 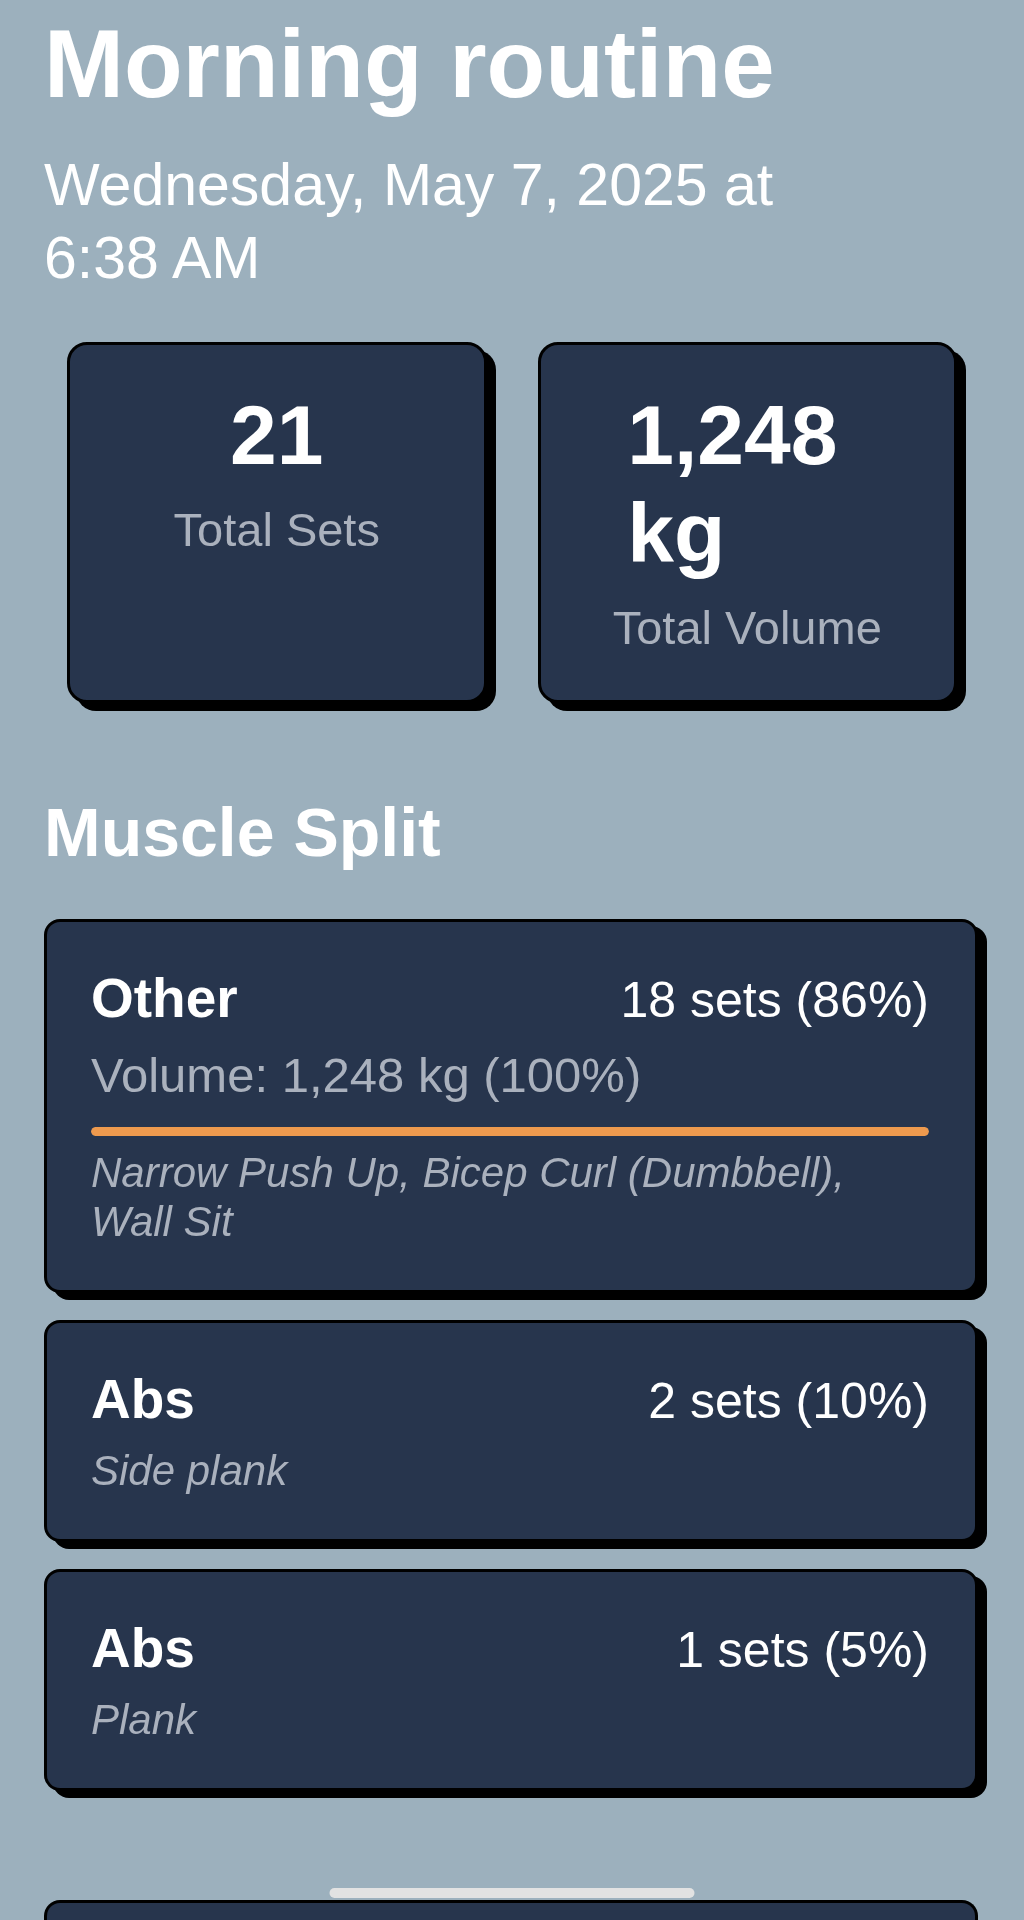 I want to click on set-count: 1 sets (5%), so click(x=802, y=1650).